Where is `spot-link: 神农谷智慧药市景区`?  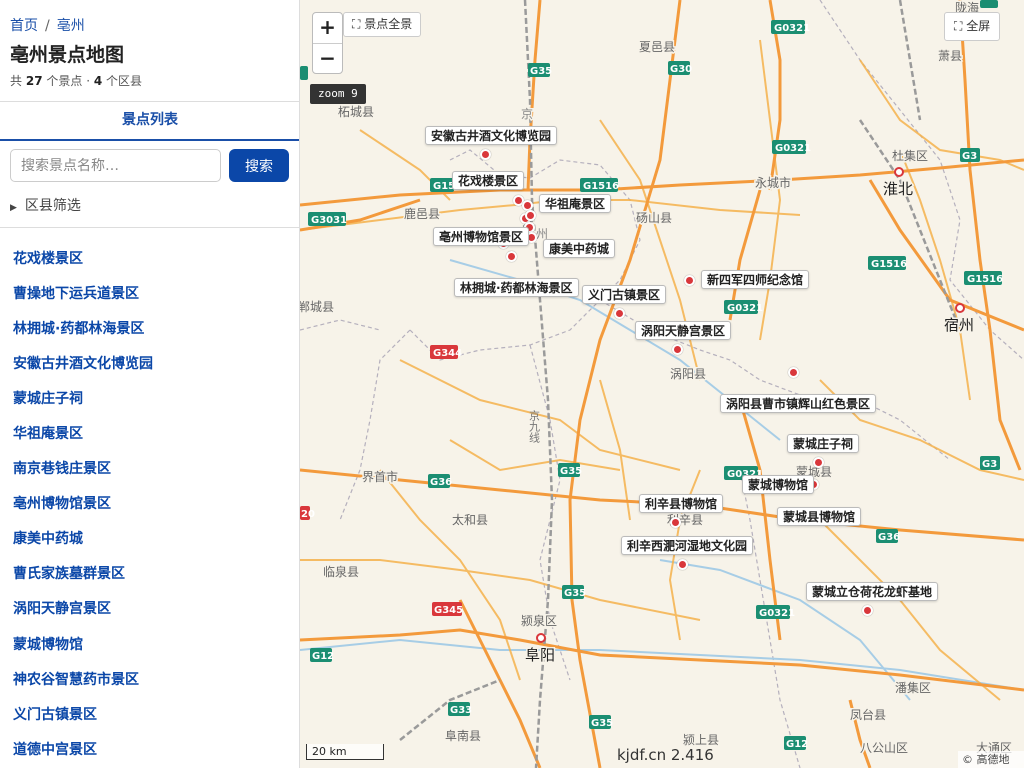 spot-link: 神农谷智慧药市景区 is located at coordinates (76, 679).